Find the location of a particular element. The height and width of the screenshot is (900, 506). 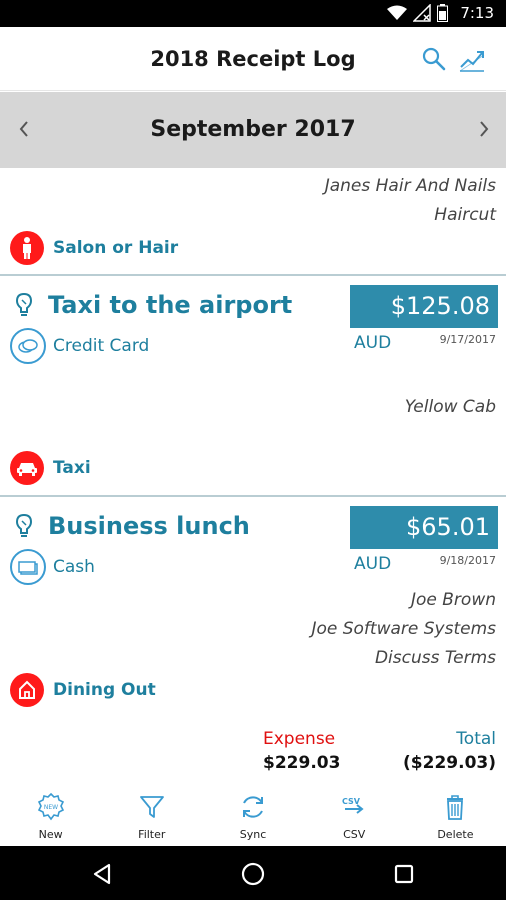

entry-title: Taxi to the airport is located at coordinates (170, 305).